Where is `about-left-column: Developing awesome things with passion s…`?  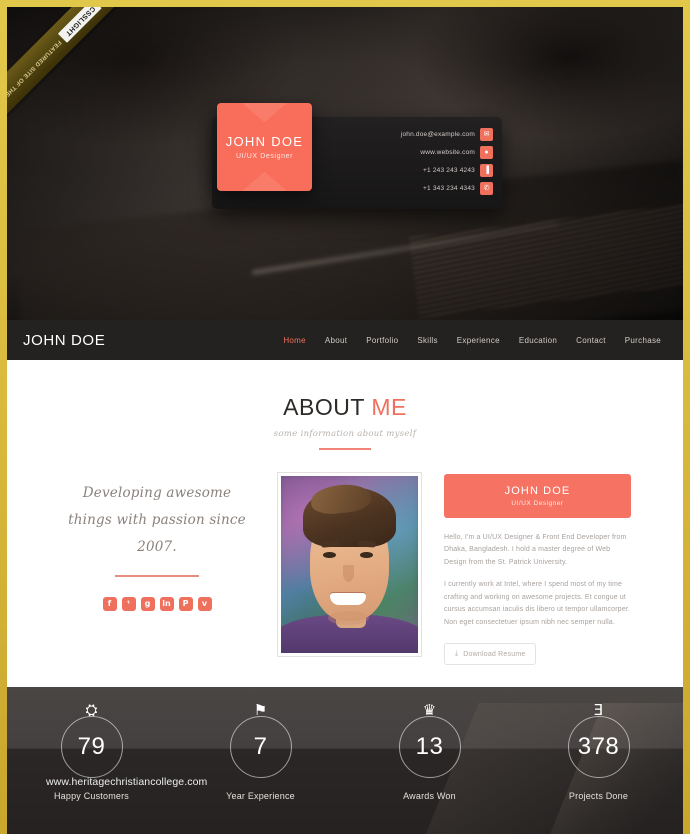
about-left-column: Developing awesome things with passion s… is located at coordinates (157, 541).